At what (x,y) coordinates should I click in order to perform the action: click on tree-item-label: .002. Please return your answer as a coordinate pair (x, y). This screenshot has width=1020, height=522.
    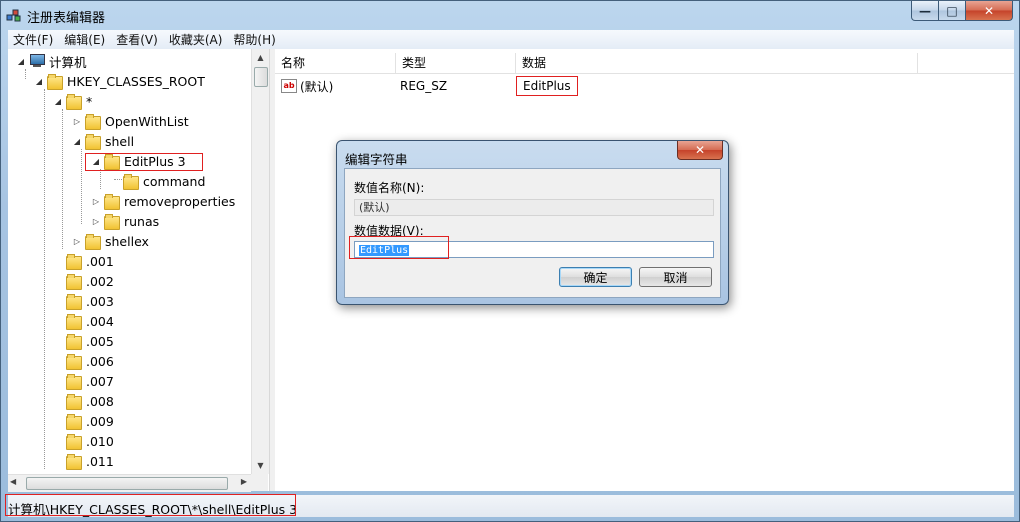
    Looking at the image, I should click on (100, 281).